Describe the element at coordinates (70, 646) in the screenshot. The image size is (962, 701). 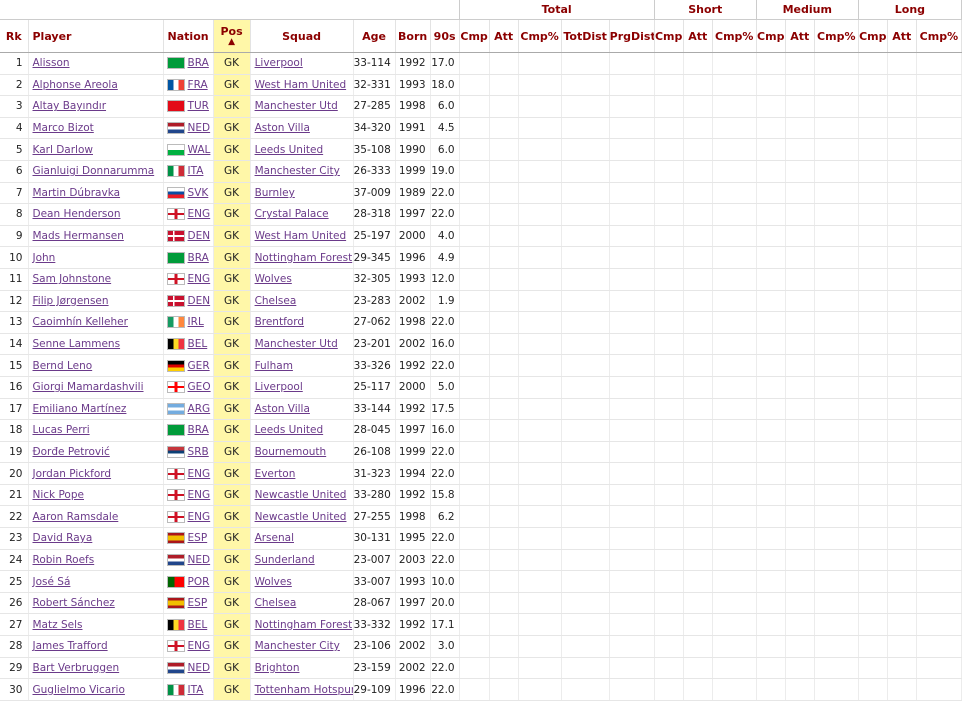
I see `player-link: James Trafford` at that location.